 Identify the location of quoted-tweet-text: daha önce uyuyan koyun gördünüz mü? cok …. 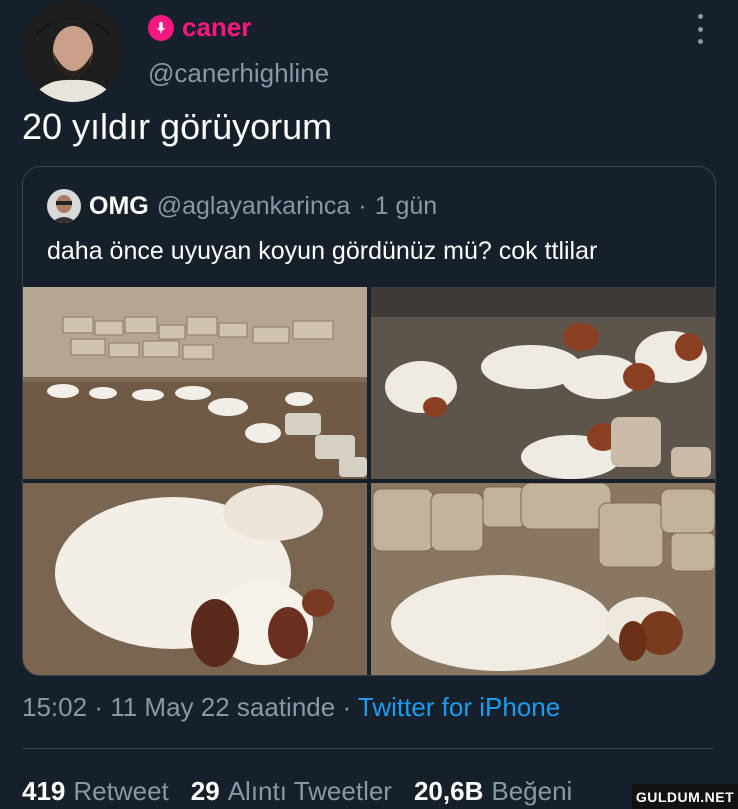
(322, 251).